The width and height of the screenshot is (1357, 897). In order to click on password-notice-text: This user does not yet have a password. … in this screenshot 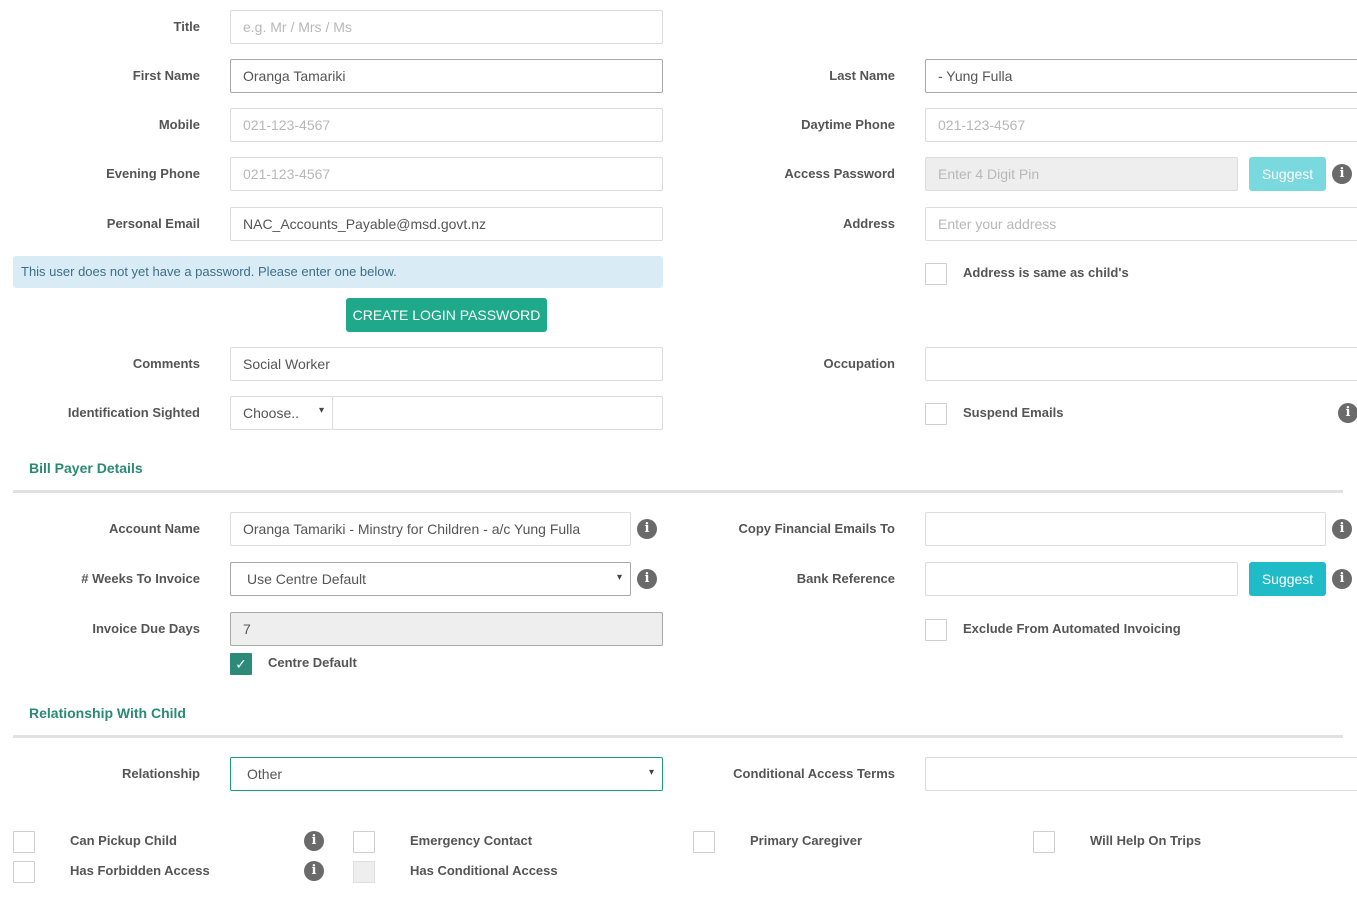, I will do `click(209, 271)`.